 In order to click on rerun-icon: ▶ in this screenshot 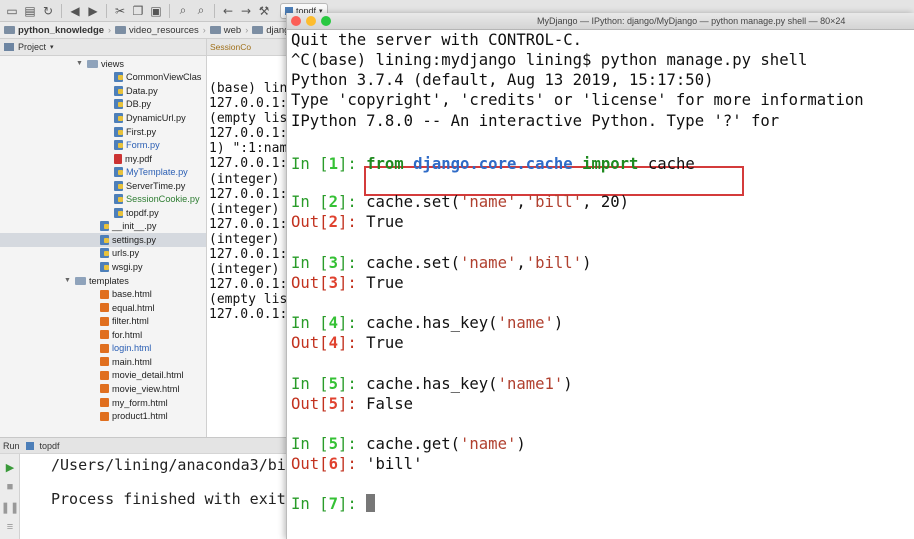, I will do `click(10, 467)`.